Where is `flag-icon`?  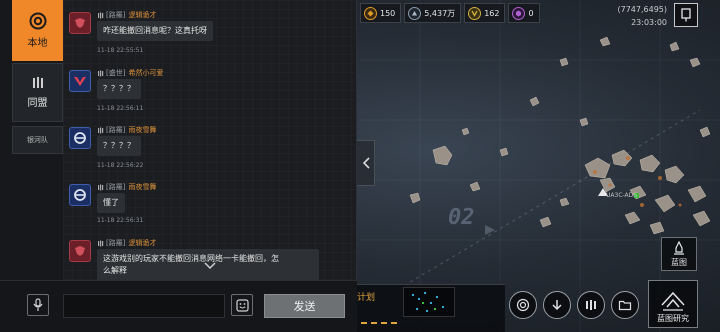 flag-icon is located at coordinates (686, 15).